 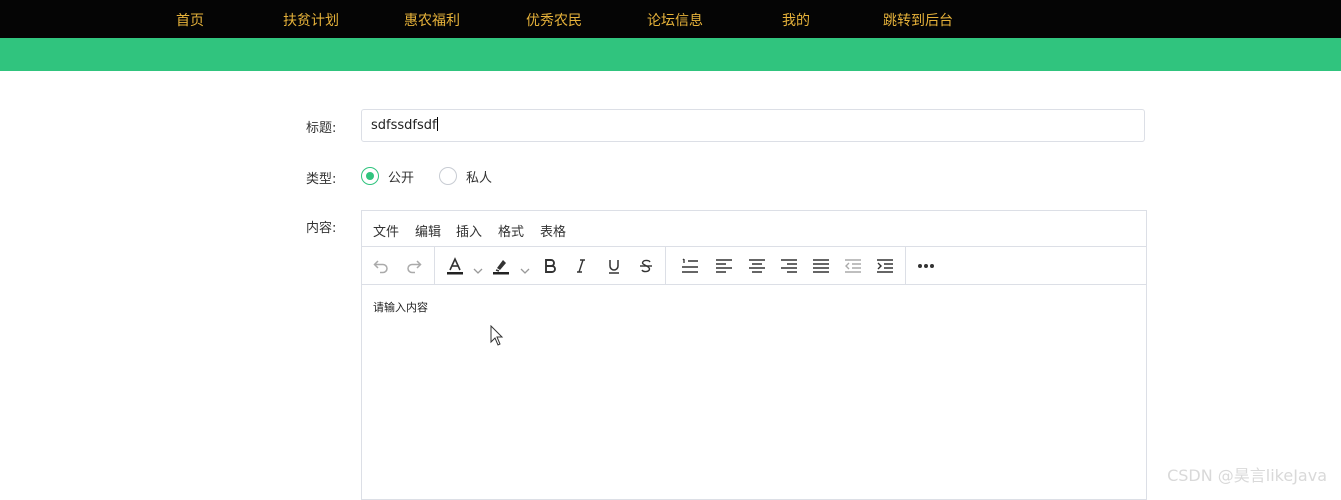 I want to click on nav-item-home: 首页, so click(x=190, y=20).